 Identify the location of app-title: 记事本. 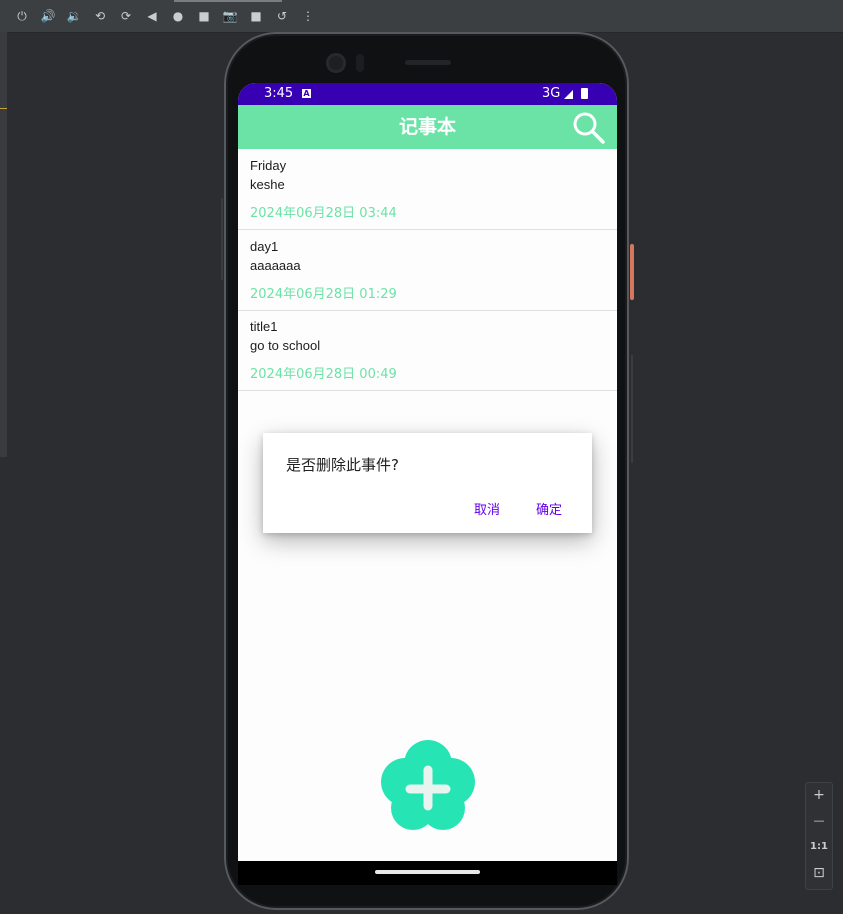
(427, 127).